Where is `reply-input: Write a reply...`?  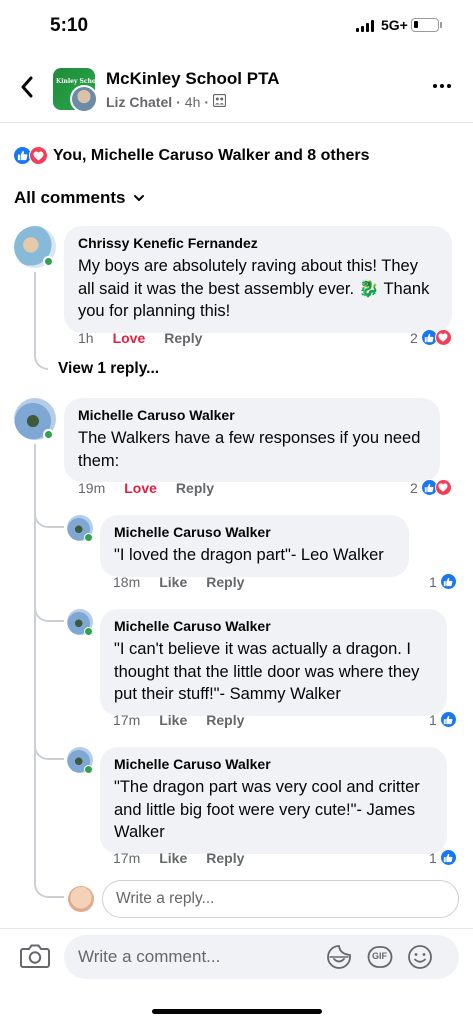 reply-input: Write a reply... is located at coordinates (280, 899).